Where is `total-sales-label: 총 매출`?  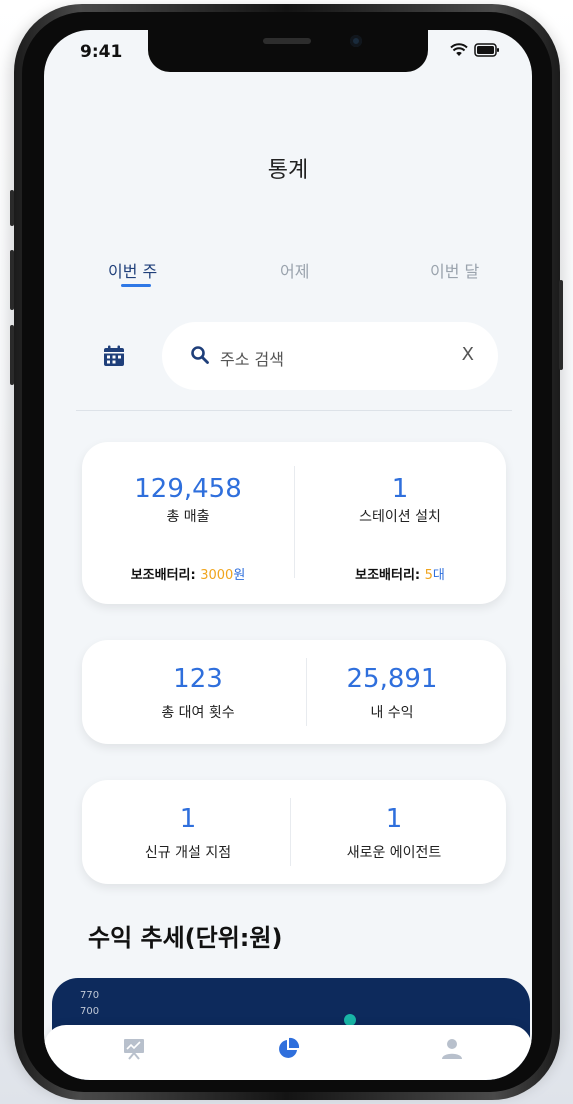 total-sales-label: 총 매출 is located at coordinates (188, 517).